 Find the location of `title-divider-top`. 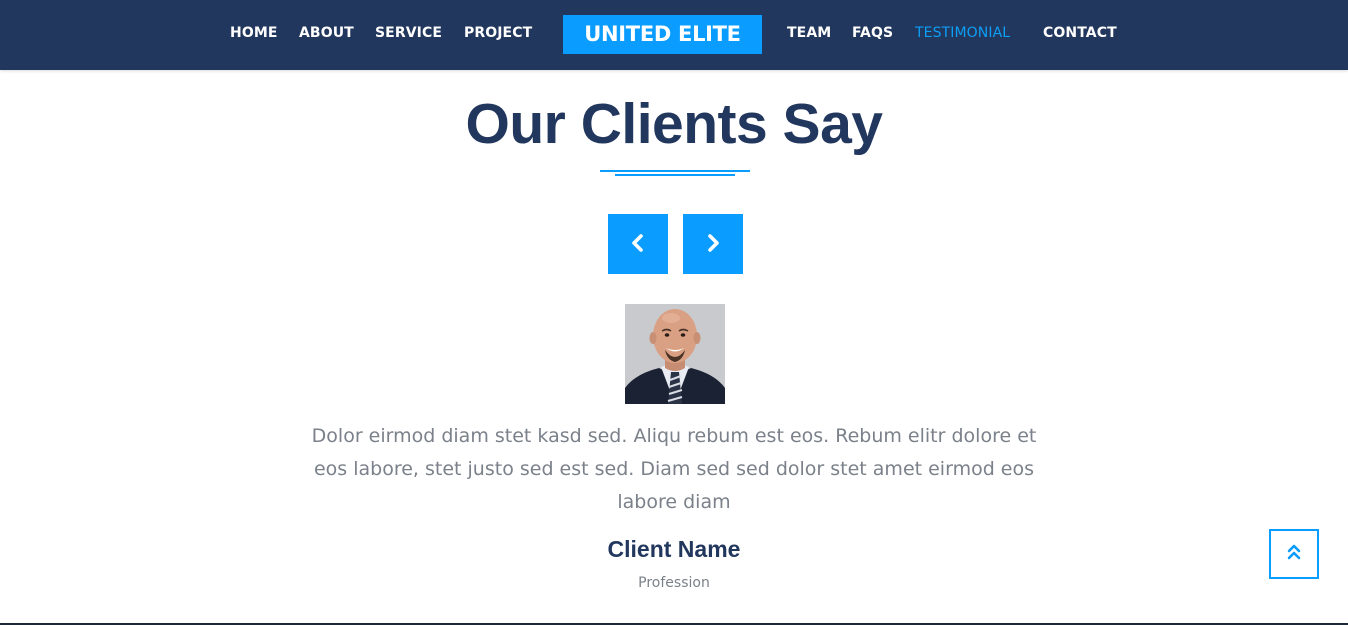

title-divider-top is located at coordinates (675, 171).